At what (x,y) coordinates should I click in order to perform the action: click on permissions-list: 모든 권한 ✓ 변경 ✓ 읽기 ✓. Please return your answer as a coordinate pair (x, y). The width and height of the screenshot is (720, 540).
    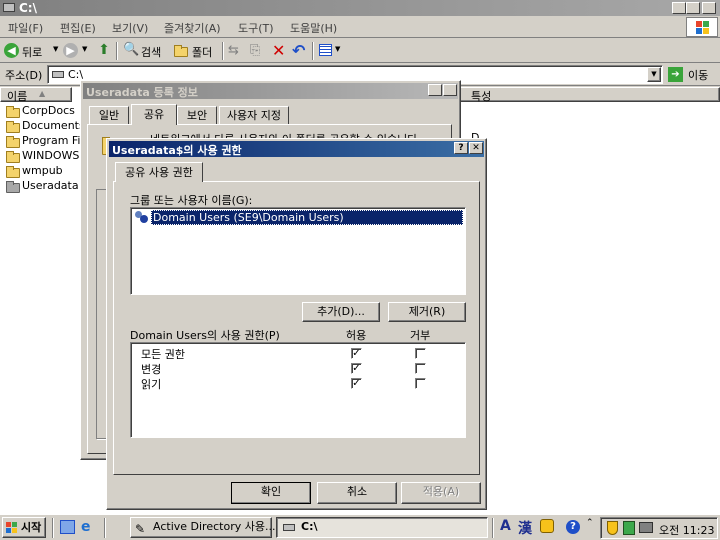
    Looking at the image, I should click on (298, 390).